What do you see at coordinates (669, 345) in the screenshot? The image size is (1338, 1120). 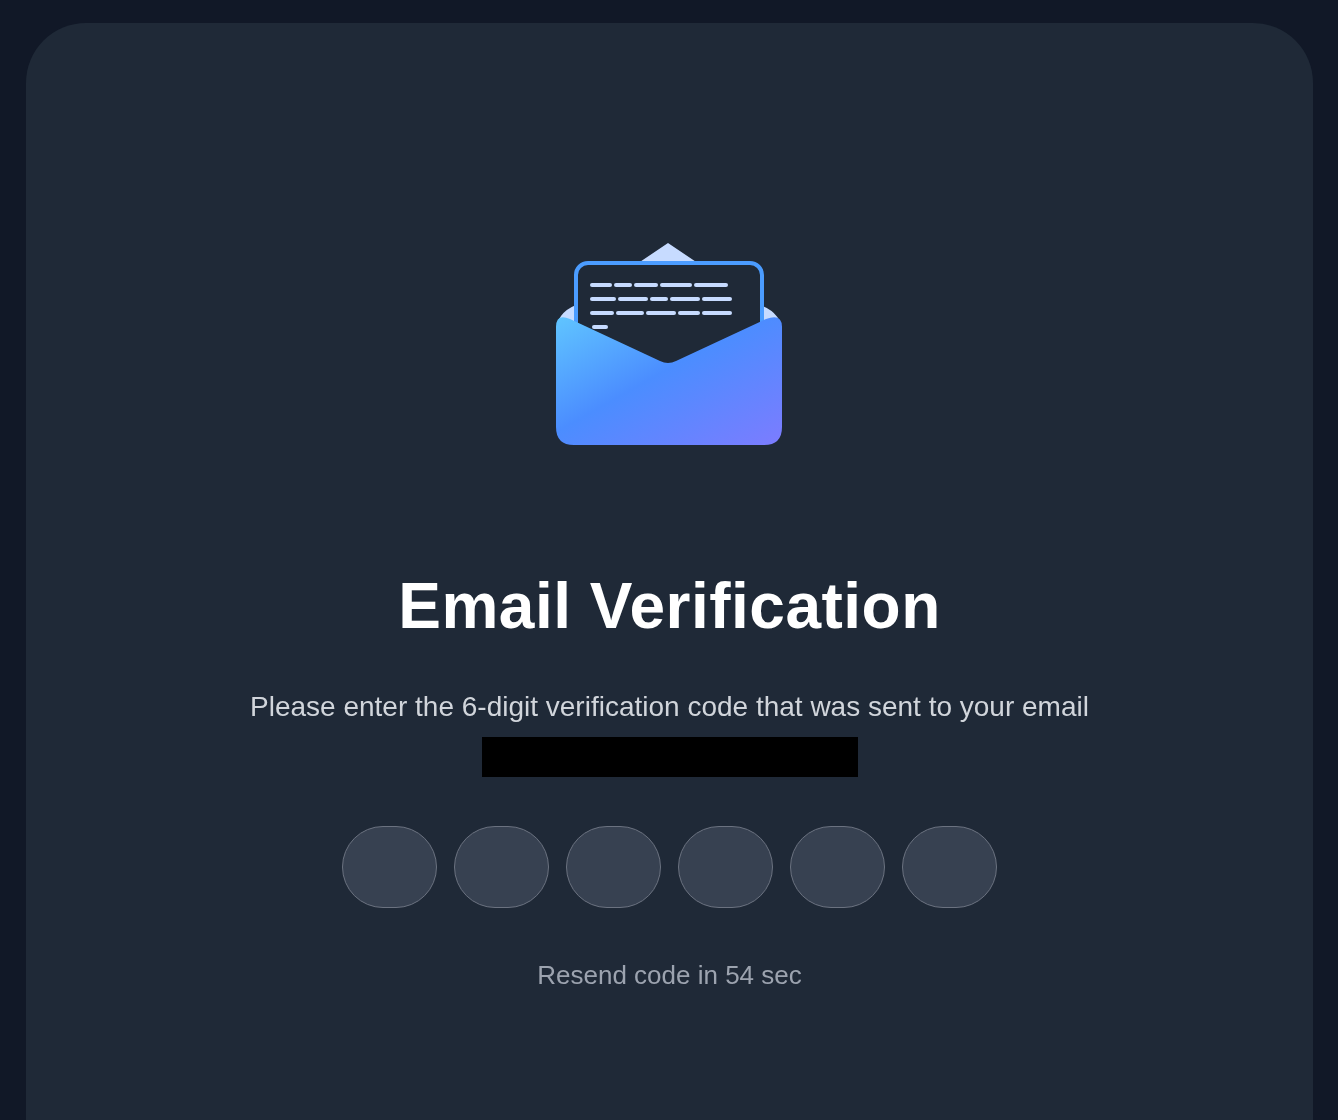 I see `envelope-icon` at bounding box center [669, 345].